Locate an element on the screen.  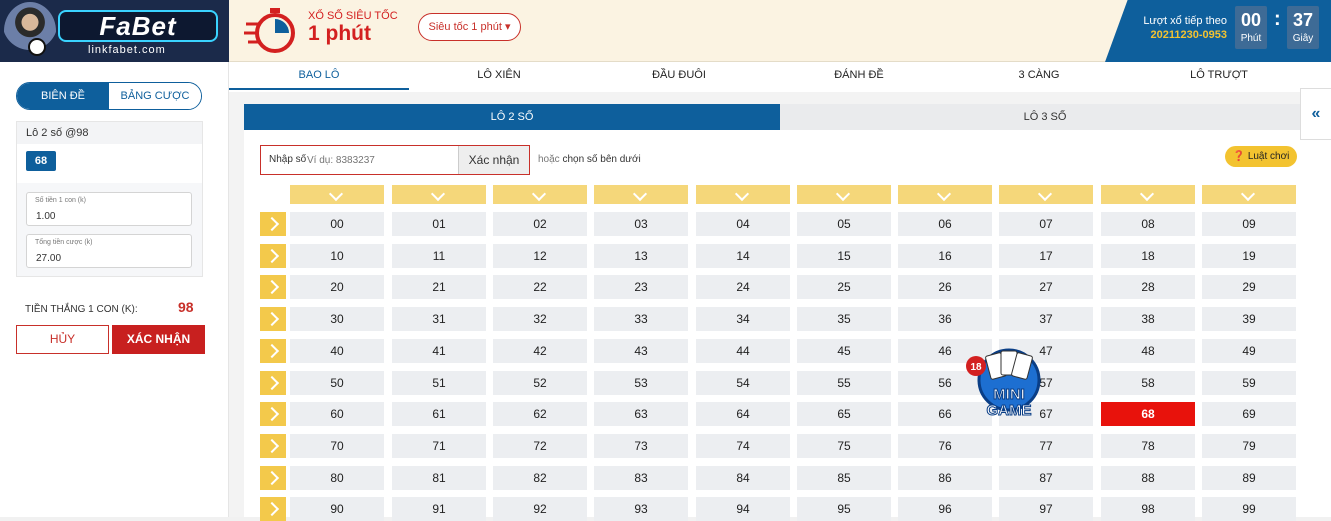
number-cell: 87 is located at coordinates (1046, 478).